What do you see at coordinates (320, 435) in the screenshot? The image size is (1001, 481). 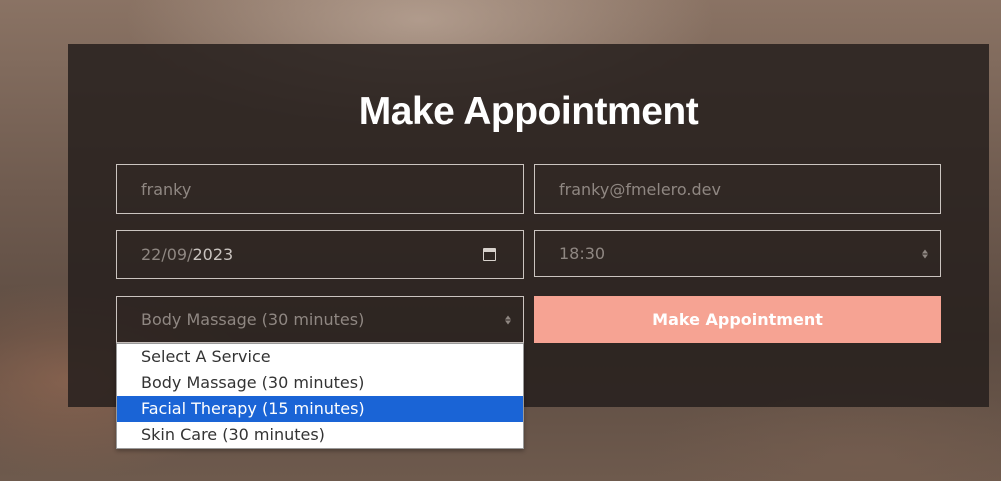 I see `service-option-skin-care: Skin Care (30 minutes)` at bounding box center [320, 435].